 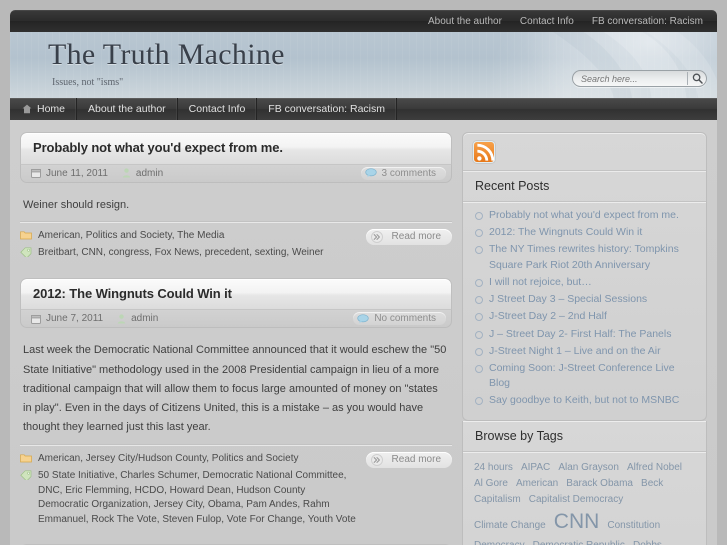 What do you see at coordinates (647, 542) in the screenshot?
I see `tag-link: Dobbs` at bounding box center [647, 542].